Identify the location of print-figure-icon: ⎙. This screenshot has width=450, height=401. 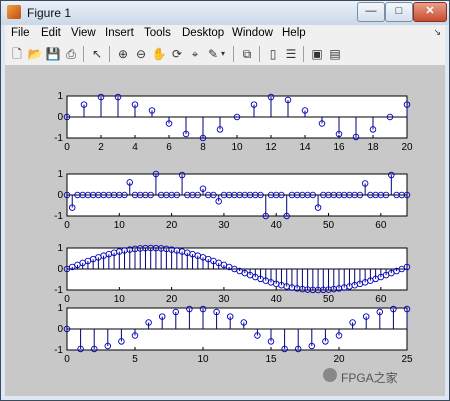
(71, 54).